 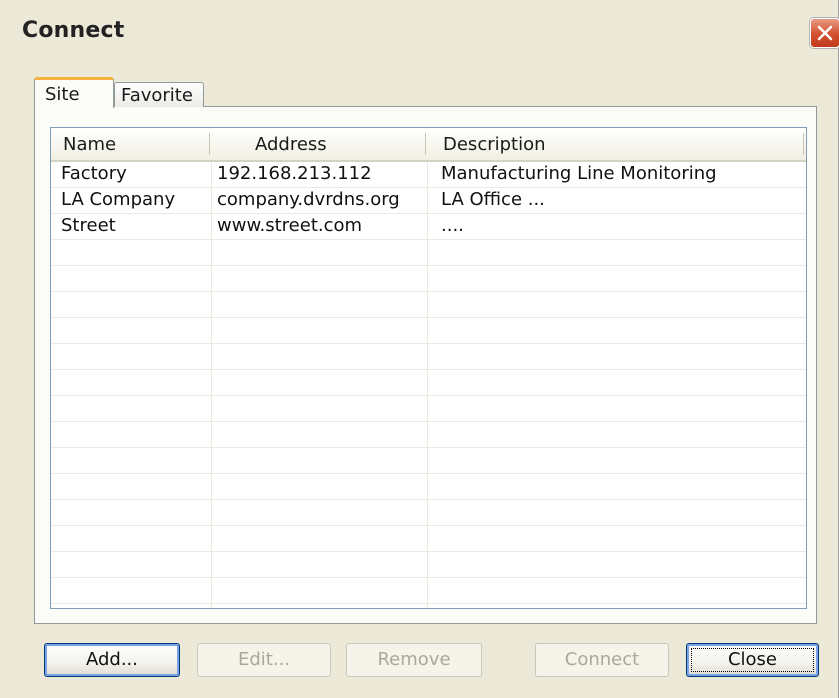 I want to click on tab-favorite-label: Favorite, so click(x=157, y=95).